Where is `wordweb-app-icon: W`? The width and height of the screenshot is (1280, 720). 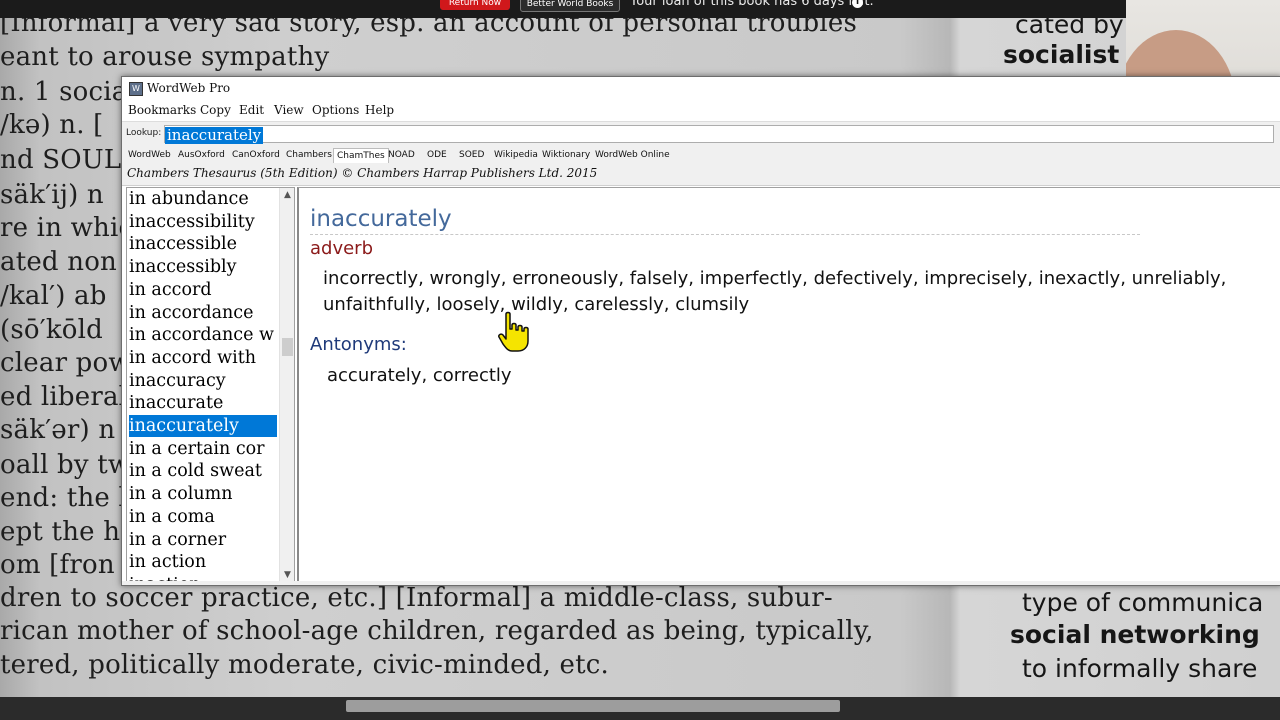 wordweb-app-icon: W is located at coordinates (136, 89).